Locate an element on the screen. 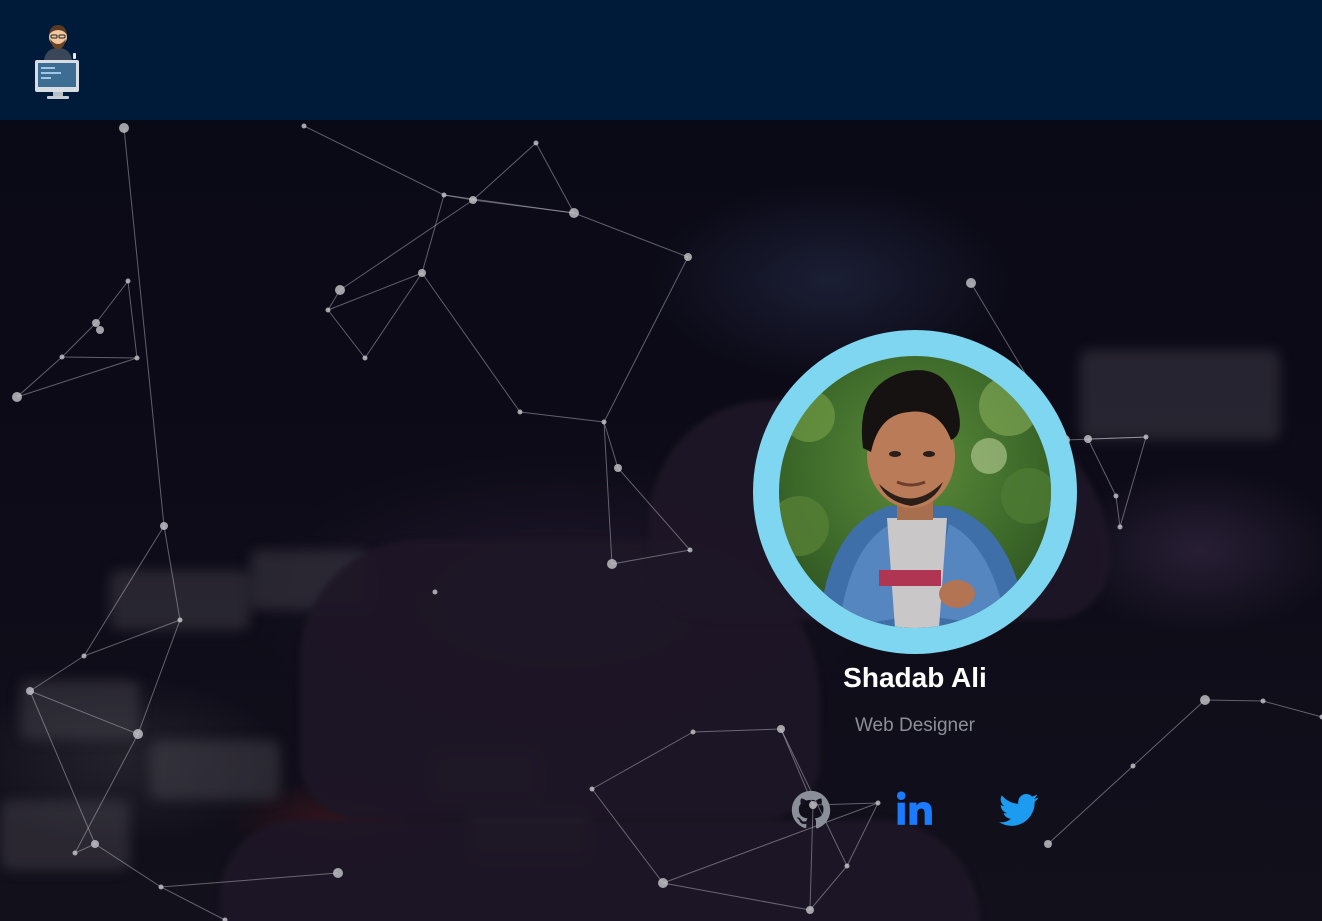 The image size is (1322, 921). twitter-link is located at coordinates (1019, 812).